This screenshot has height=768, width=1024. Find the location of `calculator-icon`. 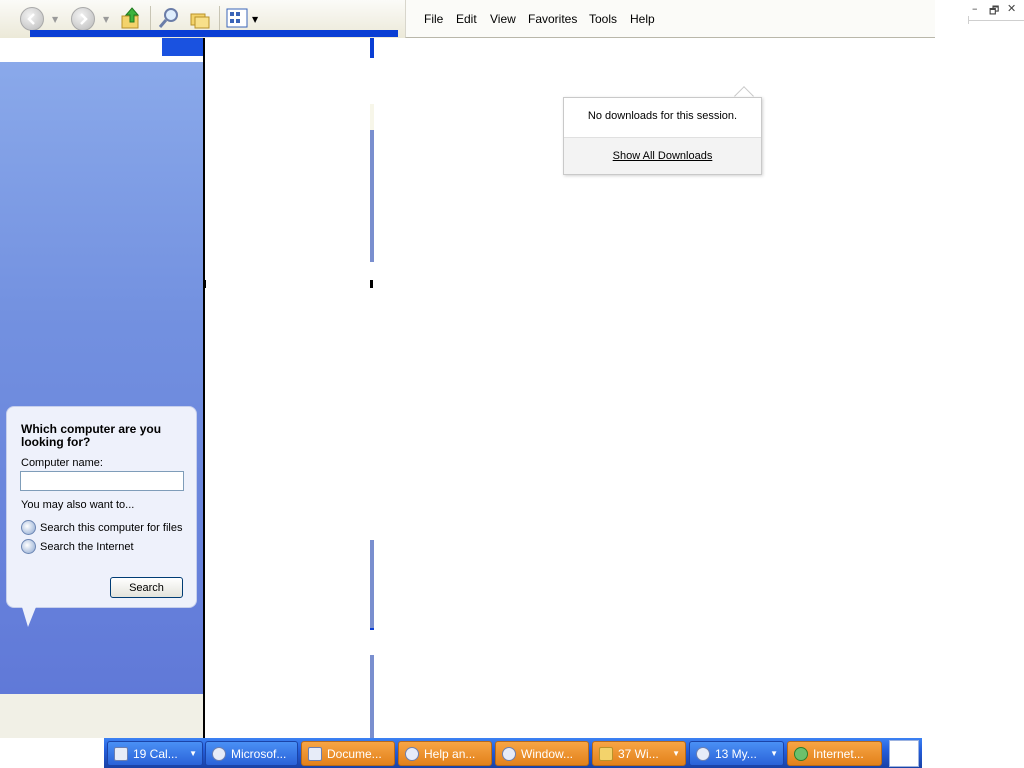

calculator-icon is located at coordinates (121, 753).